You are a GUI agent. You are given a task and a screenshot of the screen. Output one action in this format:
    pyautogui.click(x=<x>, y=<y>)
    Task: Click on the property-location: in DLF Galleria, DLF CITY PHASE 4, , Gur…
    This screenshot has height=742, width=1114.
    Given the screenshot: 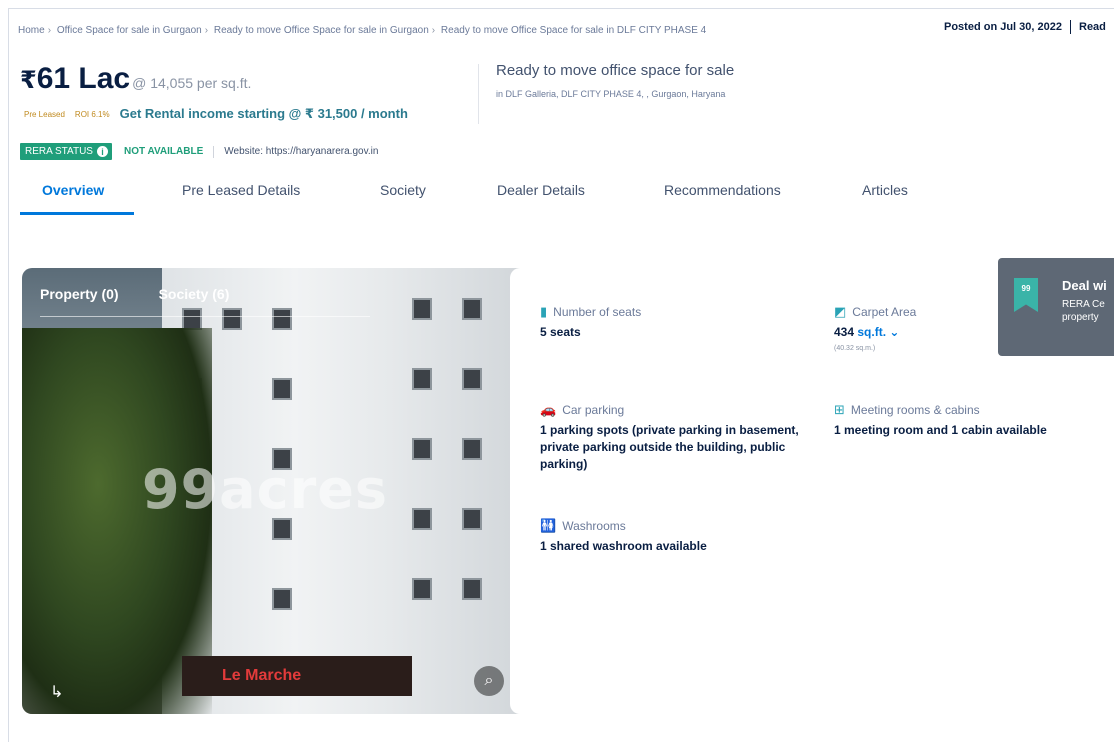 What is the action you would take?
    pyautogui.click(x=611, y=94)
    